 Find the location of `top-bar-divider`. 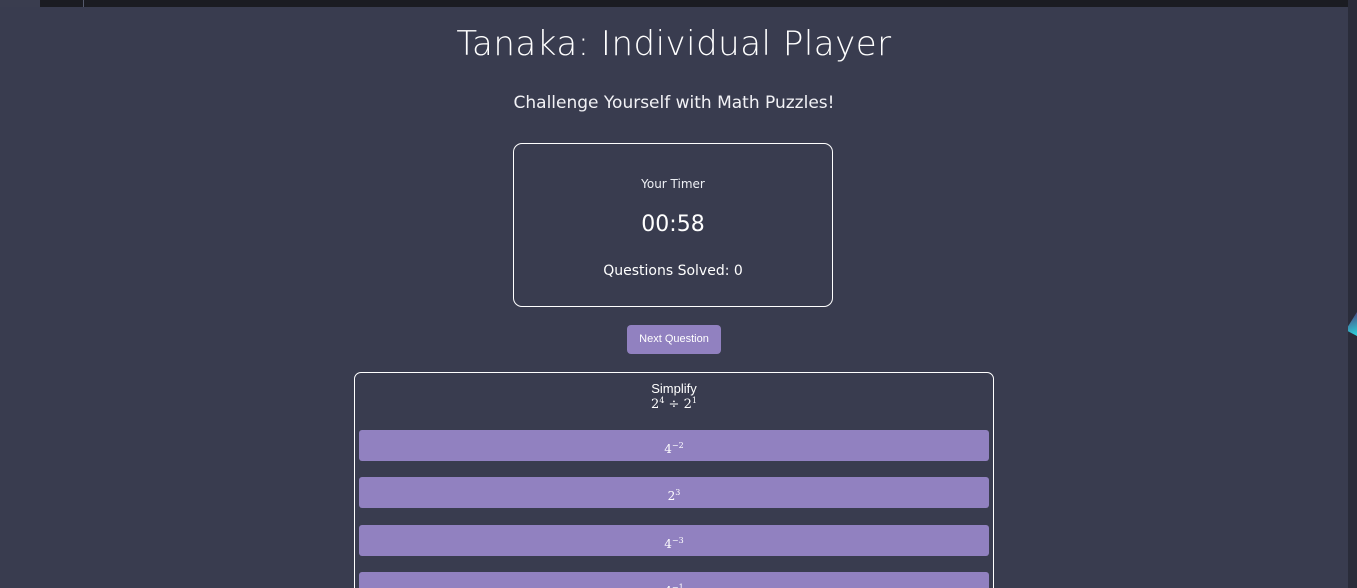

top-bar-divider is located at coordinates (83, 3).